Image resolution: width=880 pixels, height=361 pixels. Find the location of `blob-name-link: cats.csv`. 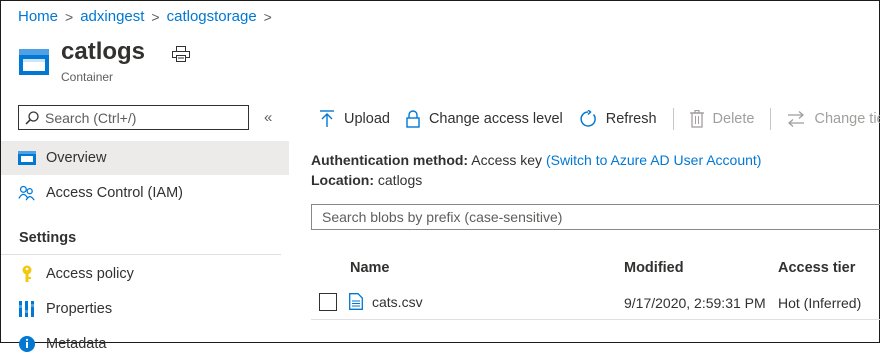

blob-name-link: cats.csv is located at coordinates (386, 301).